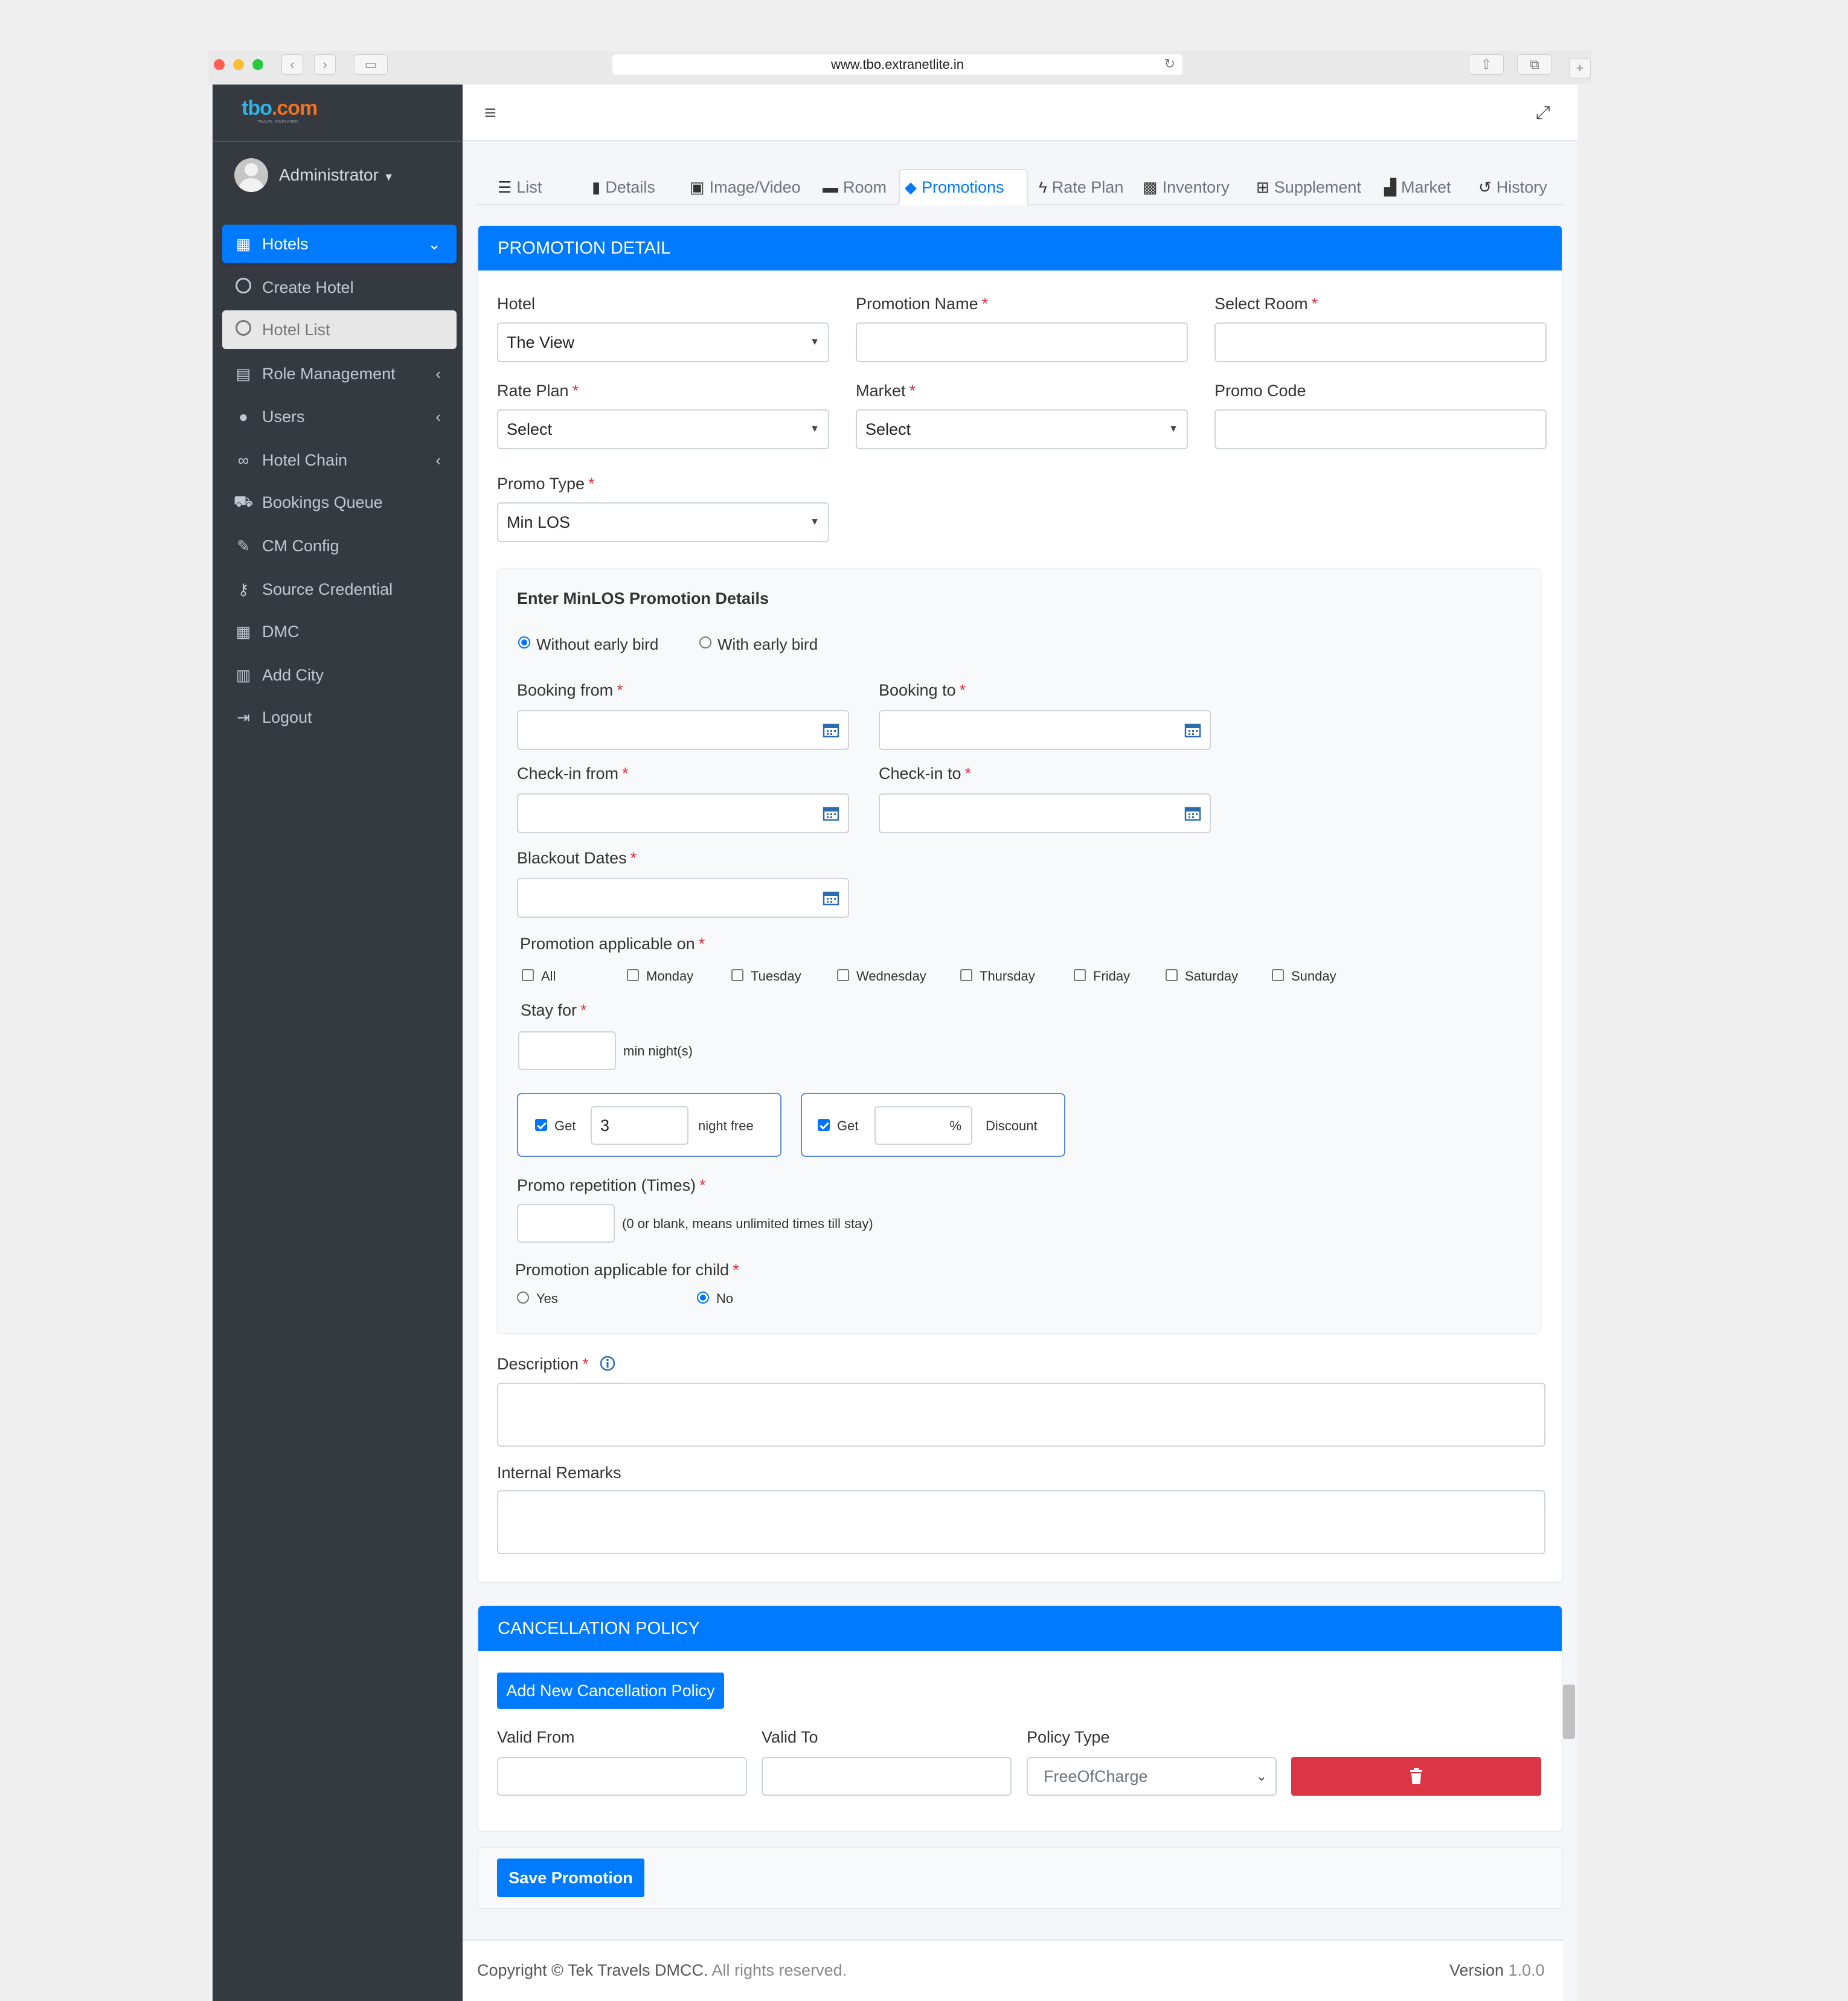  Describe the element at coordinates (1426, 187) in the screenshot. I see `tab-label: Market` at that location.